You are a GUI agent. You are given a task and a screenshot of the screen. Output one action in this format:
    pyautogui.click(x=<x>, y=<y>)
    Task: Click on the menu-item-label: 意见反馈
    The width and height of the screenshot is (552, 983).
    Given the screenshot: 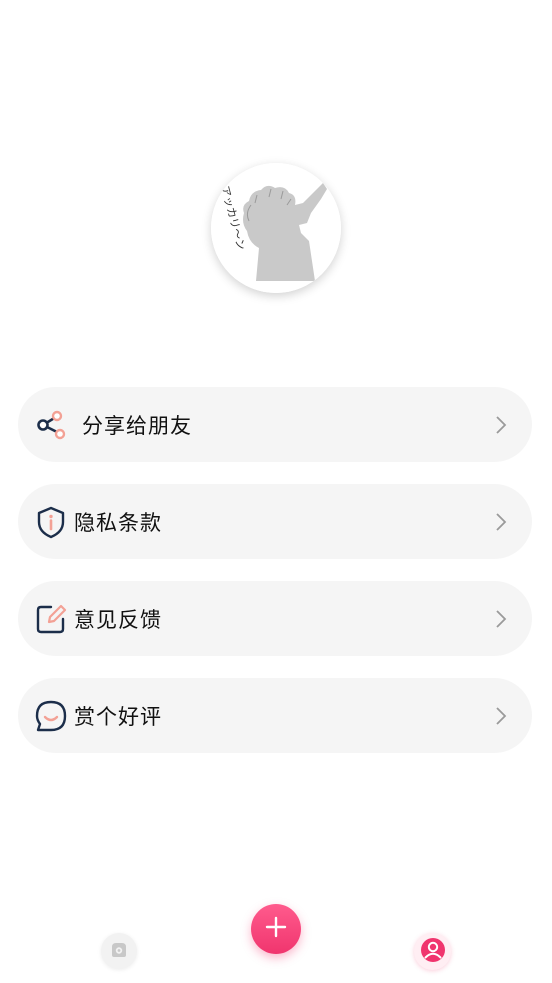 What is the action you would take?
    pyautogui.click(x=118, y=619)
    